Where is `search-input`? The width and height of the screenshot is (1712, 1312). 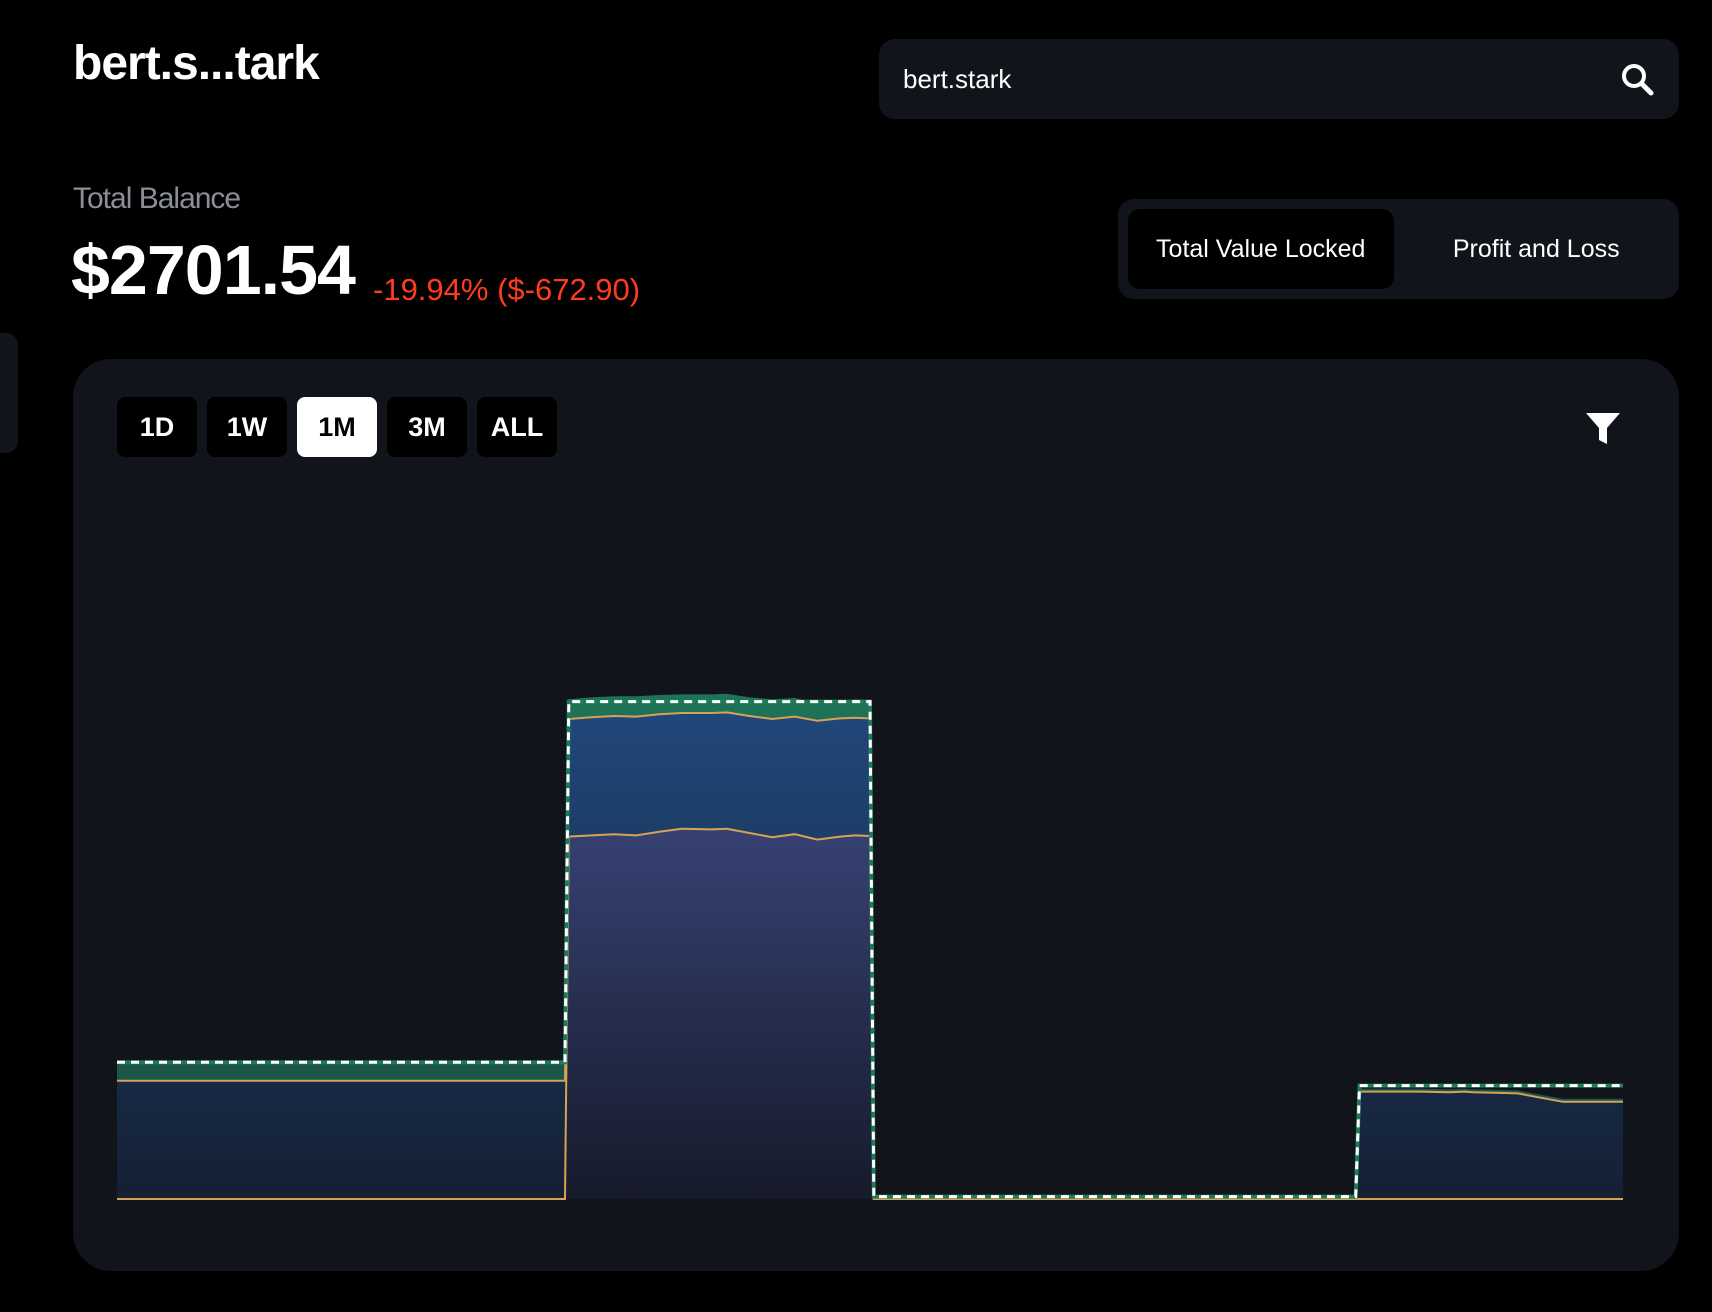
search-input is located at coordinates (1261, 79).